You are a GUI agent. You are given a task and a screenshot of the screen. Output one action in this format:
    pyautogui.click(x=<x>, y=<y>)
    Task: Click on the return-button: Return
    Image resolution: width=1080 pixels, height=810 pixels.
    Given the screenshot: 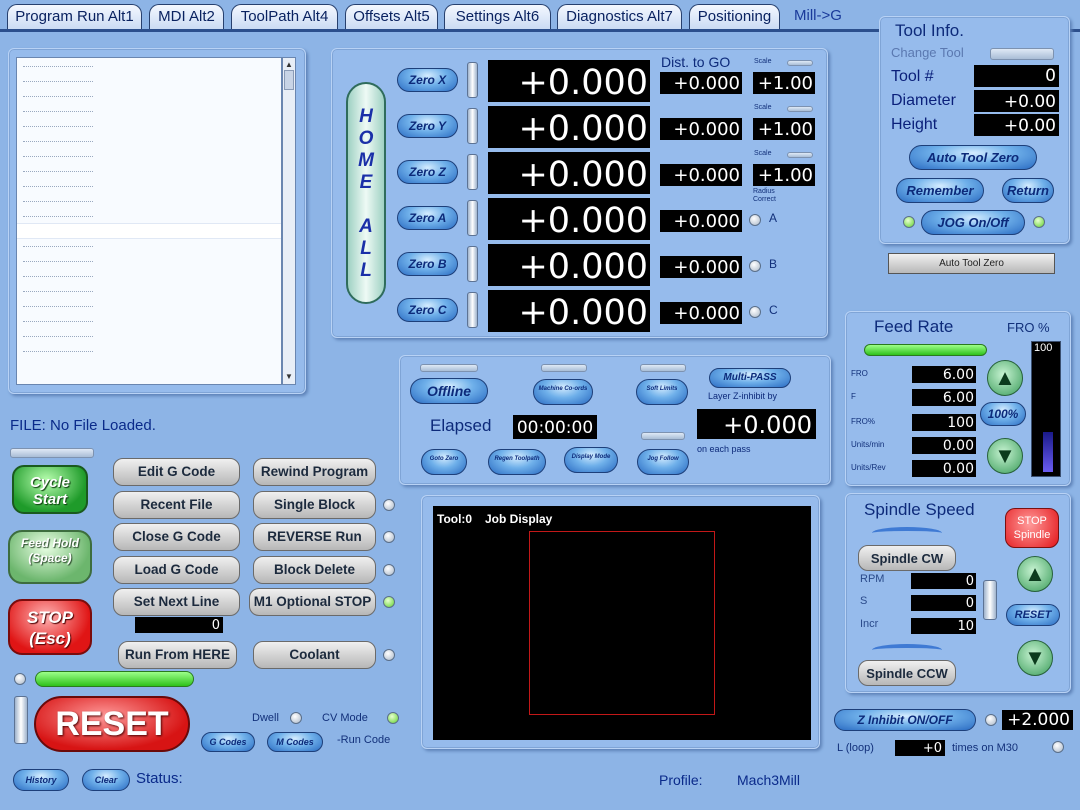 What is the action you would take?
    pyautogui.click(x=1028, y=190)
    